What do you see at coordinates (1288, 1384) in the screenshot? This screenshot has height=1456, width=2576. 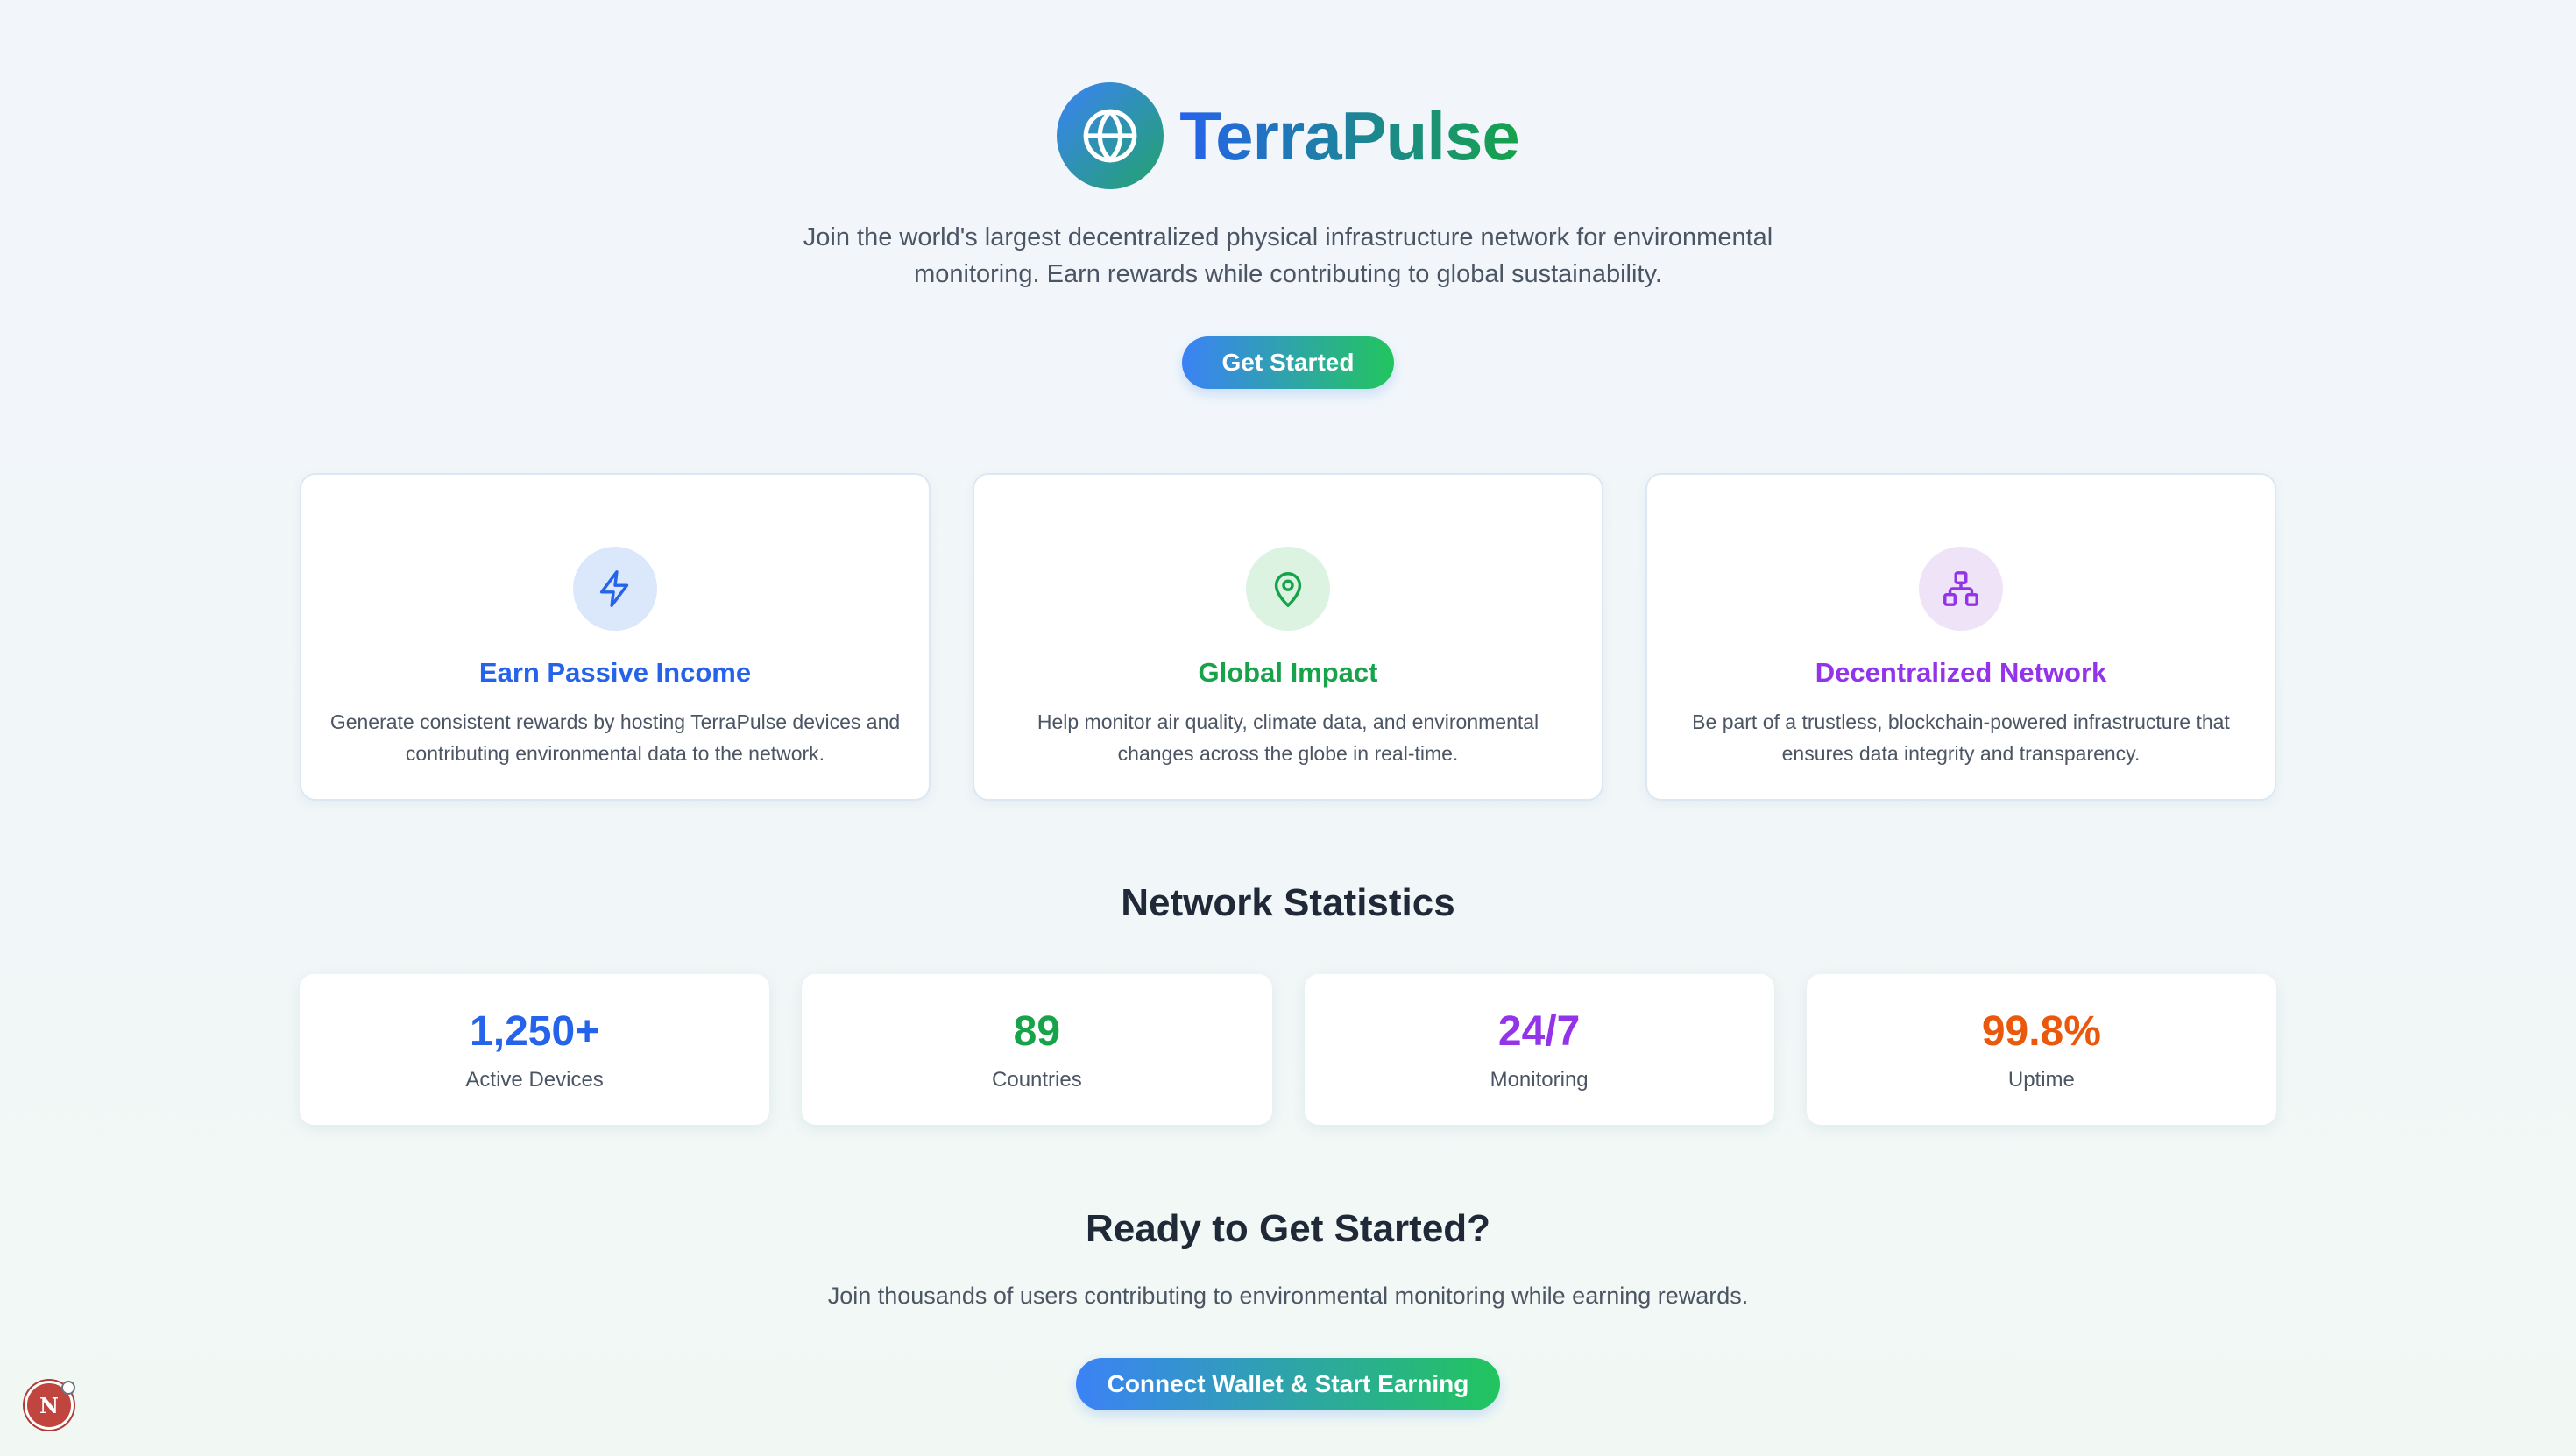 I see `connect-wallet-button: Connect Wallet & Start Earning` at bounding box center [1288, 1384].